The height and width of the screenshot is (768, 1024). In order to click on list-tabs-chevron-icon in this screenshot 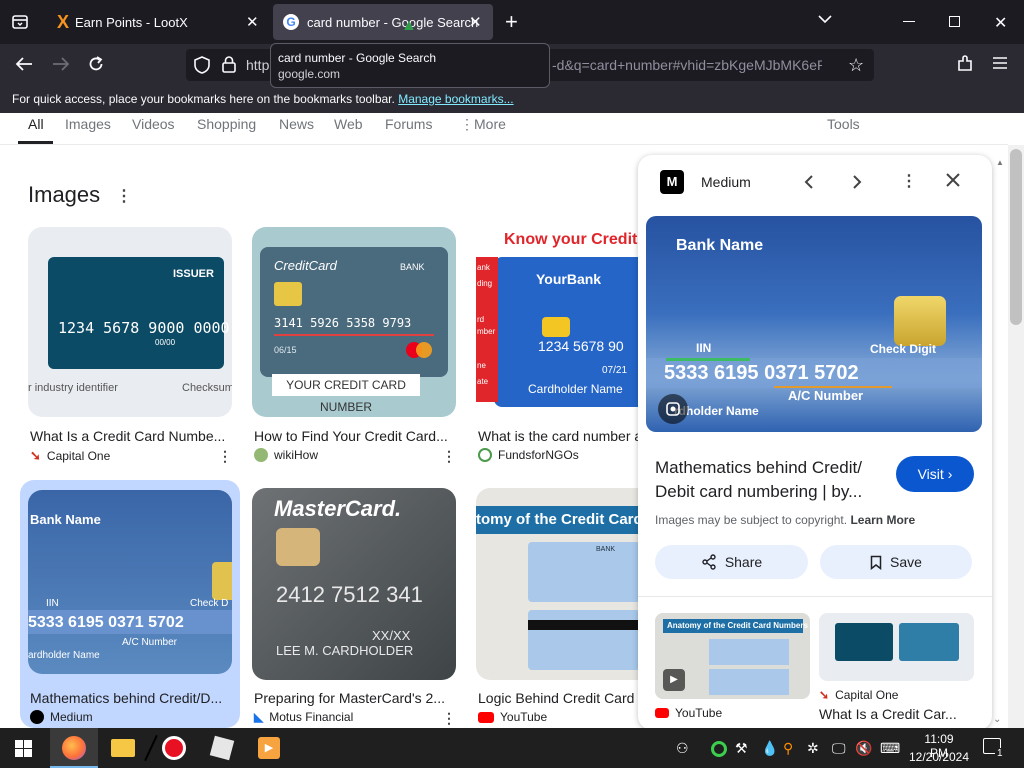, I will do `click(825, 19)`.